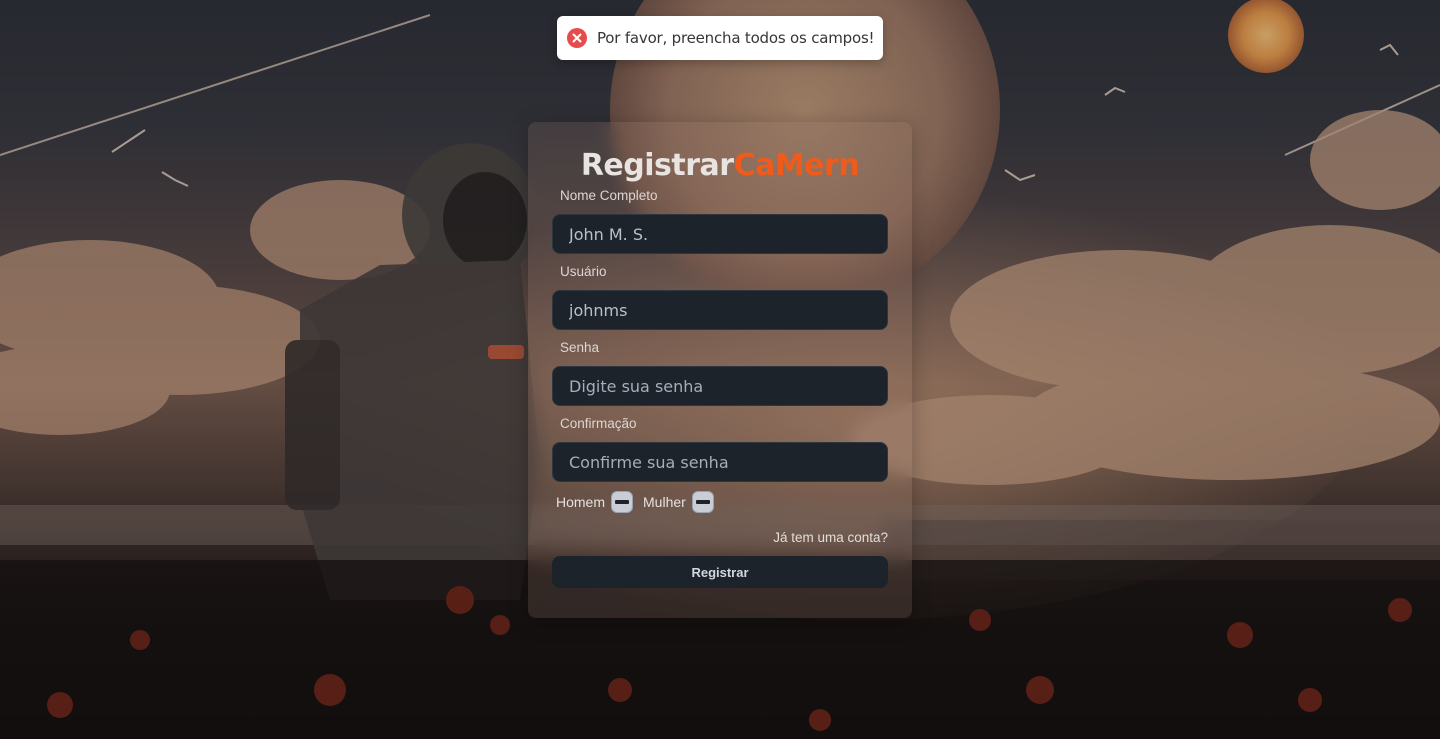 The image size is (1440, 739). Describe the element at coordinates (720, 310) in the screenshot. I see `username-input` at that location.